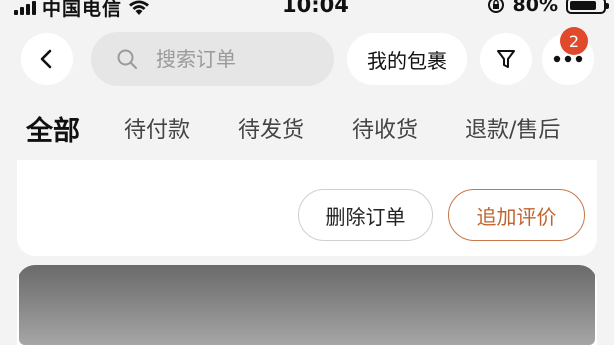 Image resolution: width=614 pixels, height=345 pixels. What do you see at coordinates (385, 128) in the screenshot?
I see `tab-pending-receipt: 待收货` at bounding box center [385, 128].